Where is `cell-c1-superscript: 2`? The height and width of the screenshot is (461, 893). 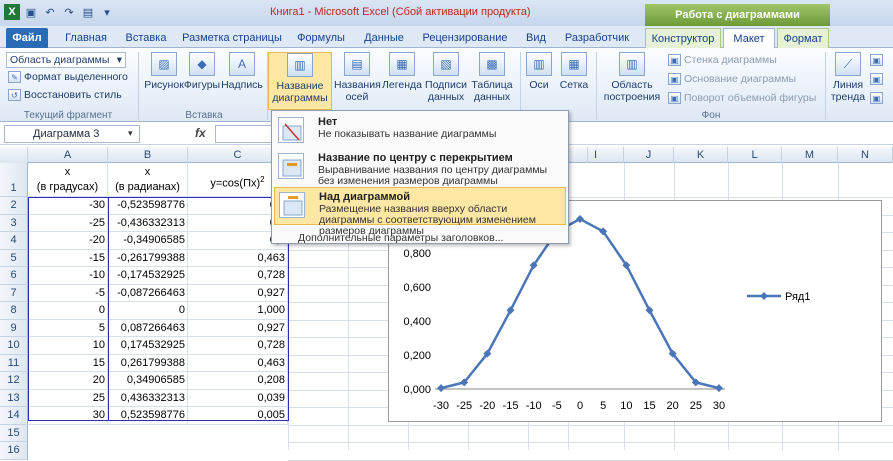 cell-c1-superscript: 2 is located at coordinates (262, 179).